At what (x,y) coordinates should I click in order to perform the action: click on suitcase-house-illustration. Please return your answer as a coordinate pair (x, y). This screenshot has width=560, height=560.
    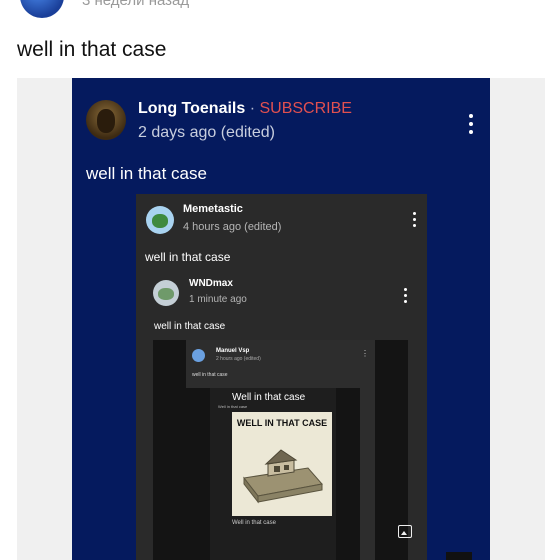
    Looking at the image, I should click on (283, 476).